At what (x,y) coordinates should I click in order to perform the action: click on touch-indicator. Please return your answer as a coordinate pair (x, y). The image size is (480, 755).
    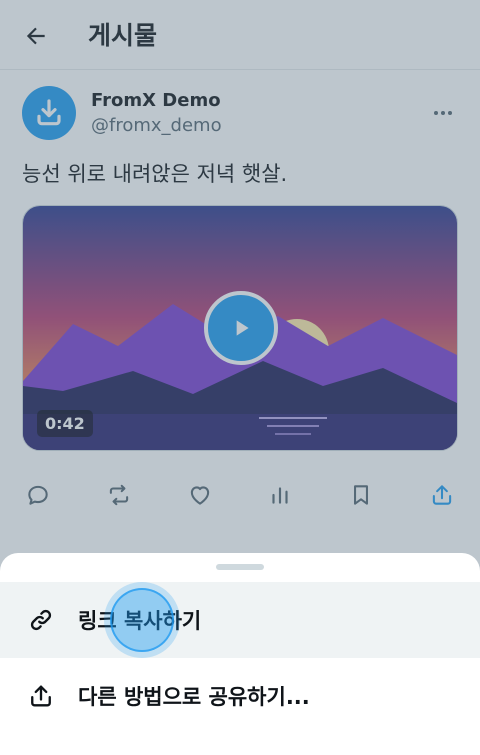
    Looking at the image, I should click on (142, 620).